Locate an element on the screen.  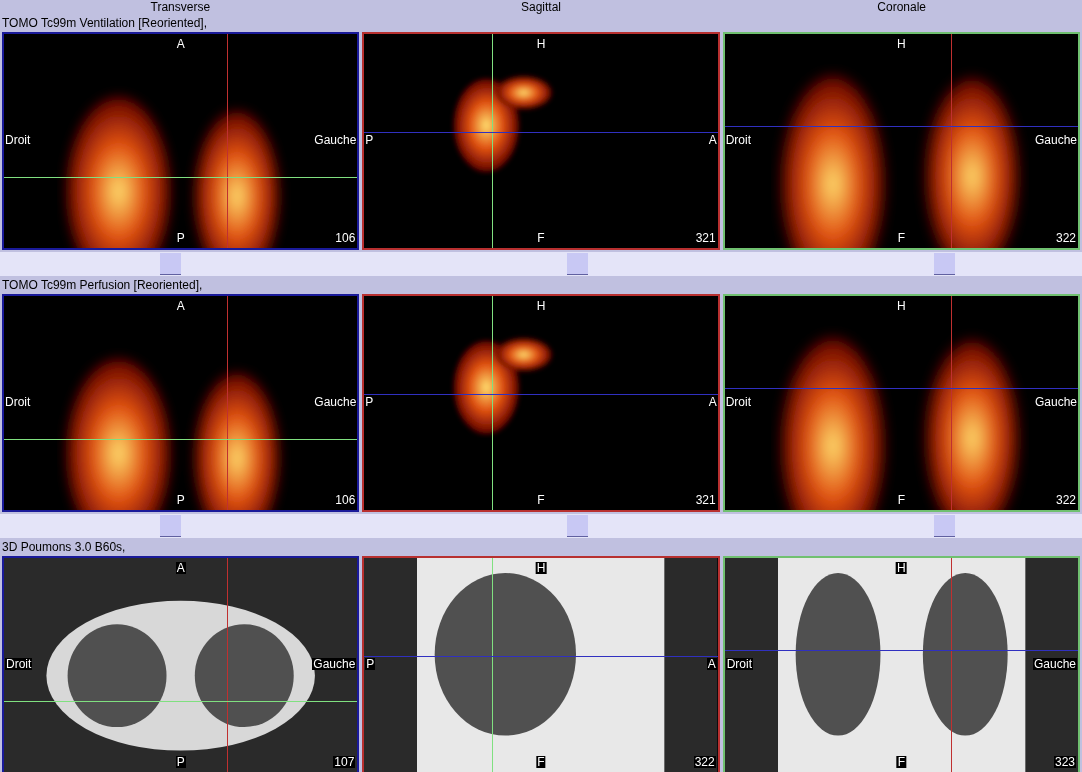
slice-number: 107 is located at coordinates (344, 762).